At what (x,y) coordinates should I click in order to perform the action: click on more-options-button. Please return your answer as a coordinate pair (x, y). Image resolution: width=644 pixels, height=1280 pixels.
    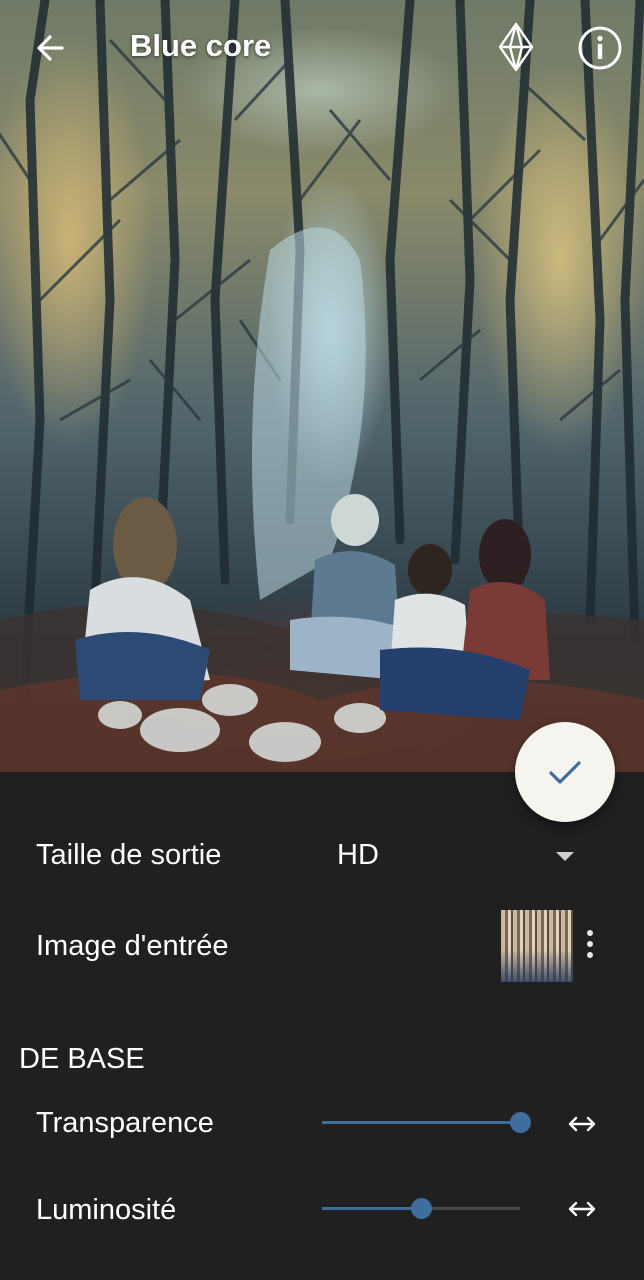
    Looking at the image, I should click on (590, 947).